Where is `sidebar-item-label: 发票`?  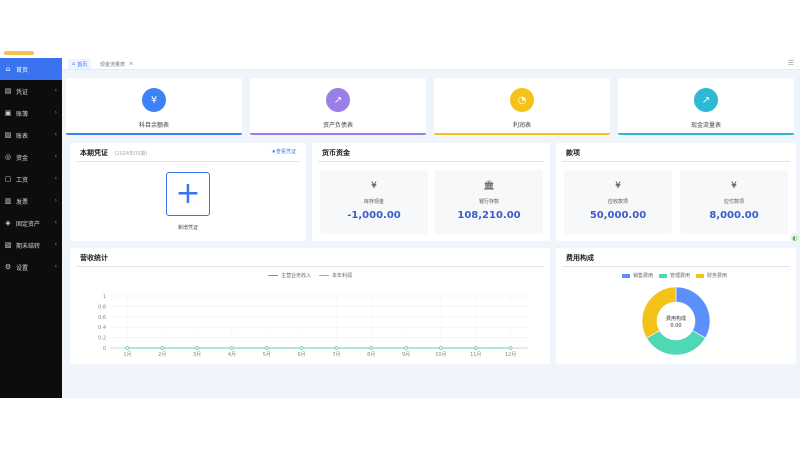
sidebar-item-label: 发票 is located at coordinates (22, 202).